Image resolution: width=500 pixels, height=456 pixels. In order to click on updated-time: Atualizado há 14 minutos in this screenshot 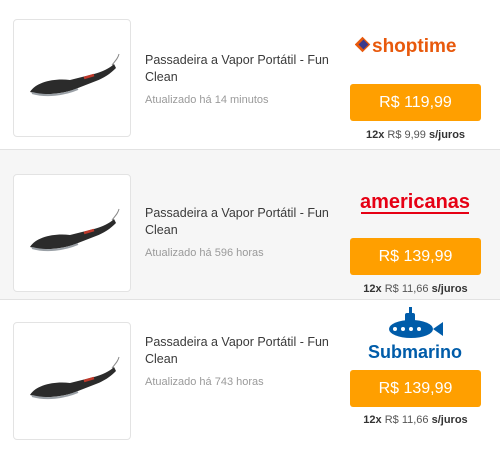, I will do `click(207, 100)`.